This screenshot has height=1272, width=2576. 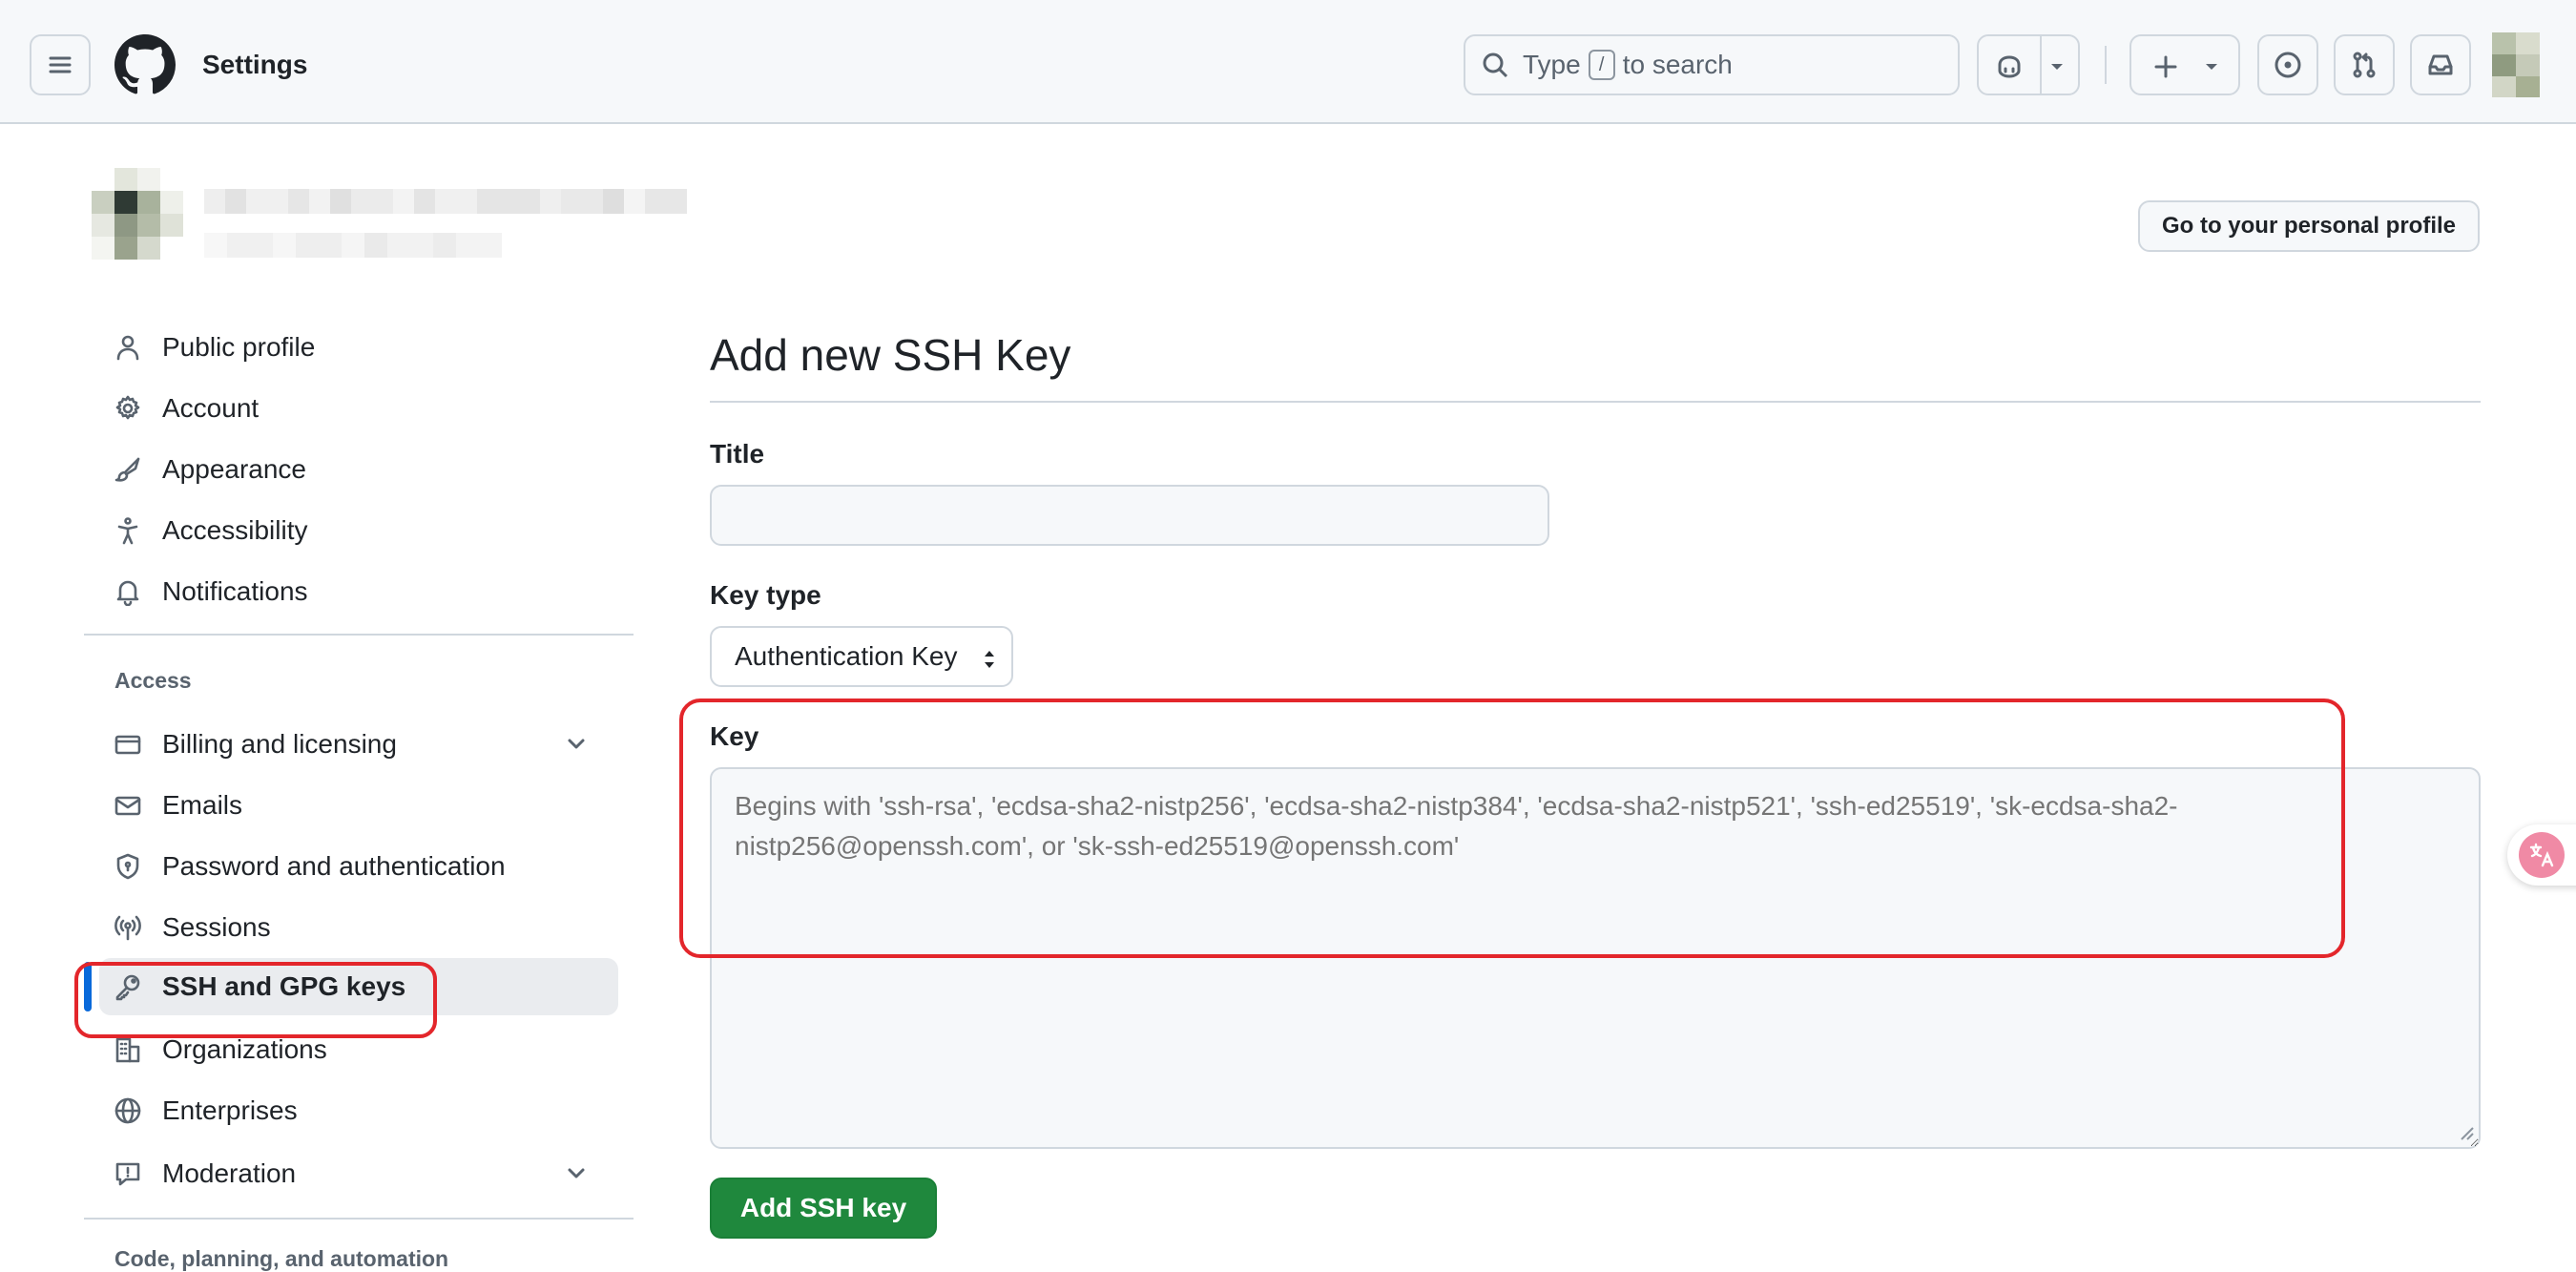 I want to click on search-input: Type / to search, so click(x=1712, y=65).